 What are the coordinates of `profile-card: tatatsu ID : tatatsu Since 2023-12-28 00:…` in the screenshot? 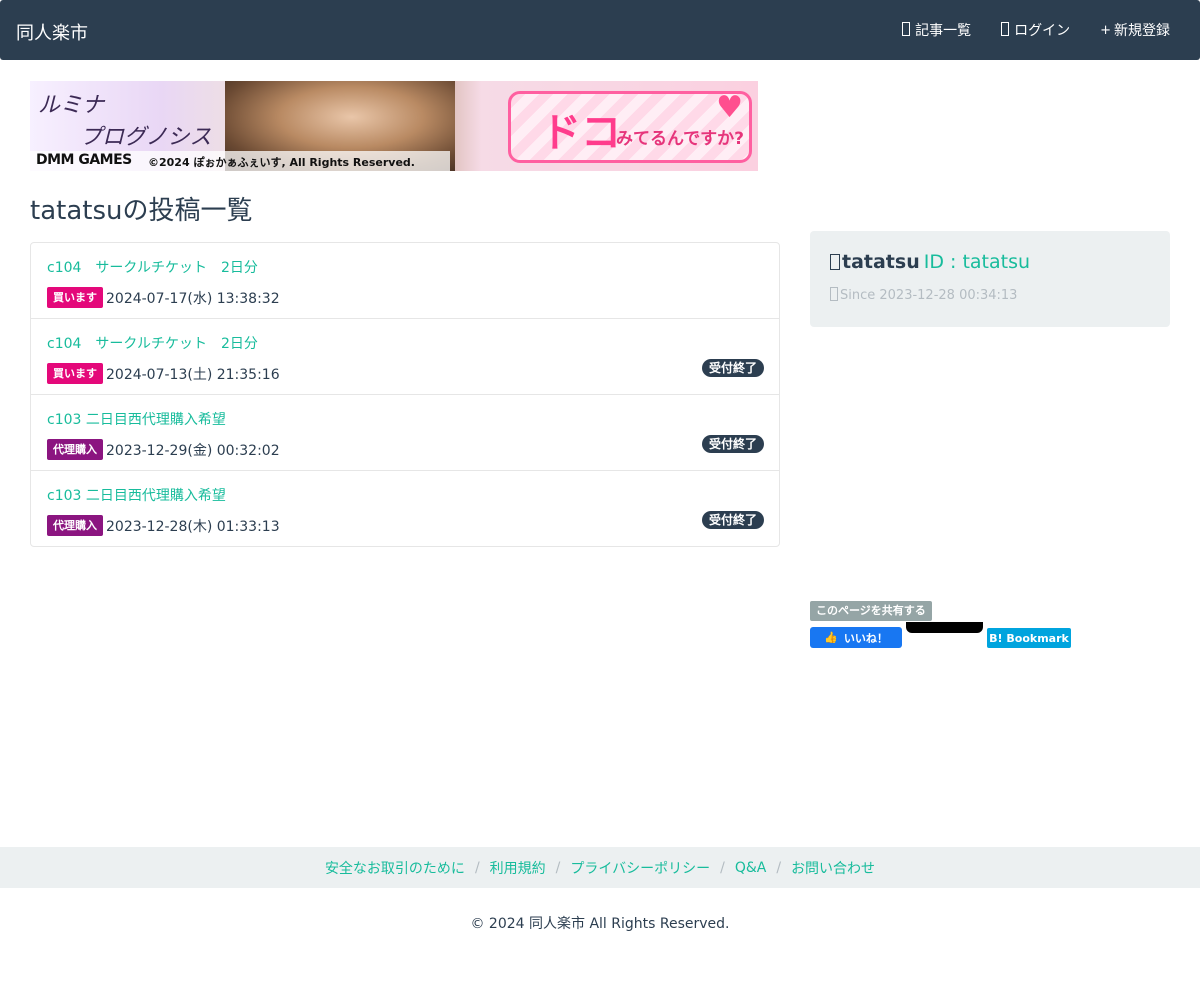 It's located at (990, 279).